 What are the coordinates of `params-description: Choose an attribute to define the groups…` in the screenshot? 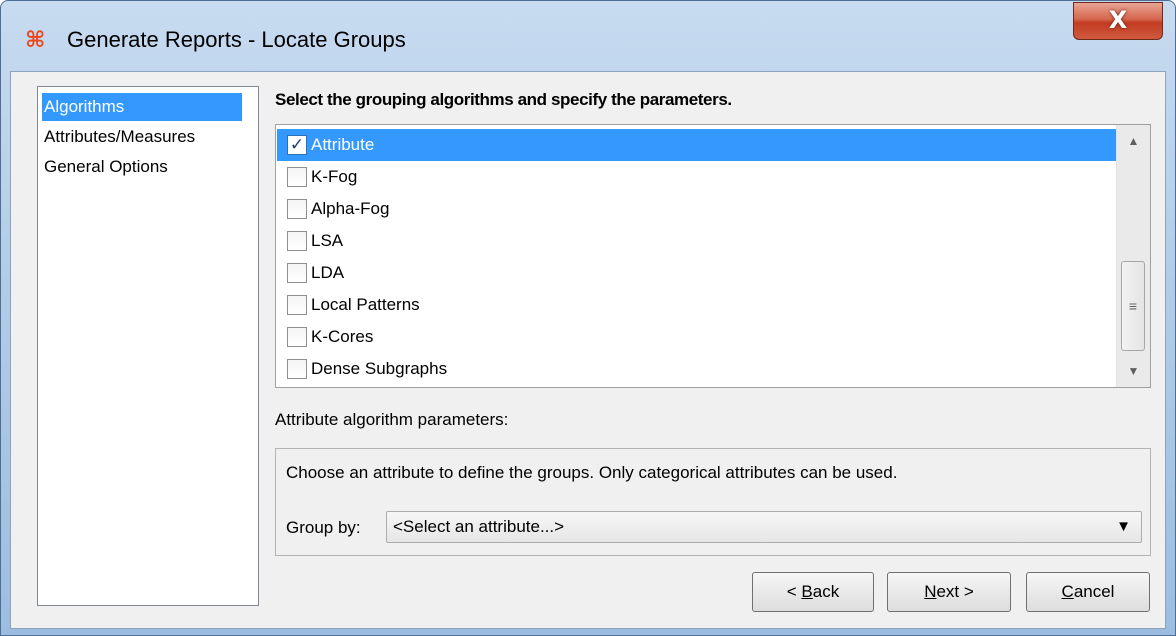 It's located at (592, 472).